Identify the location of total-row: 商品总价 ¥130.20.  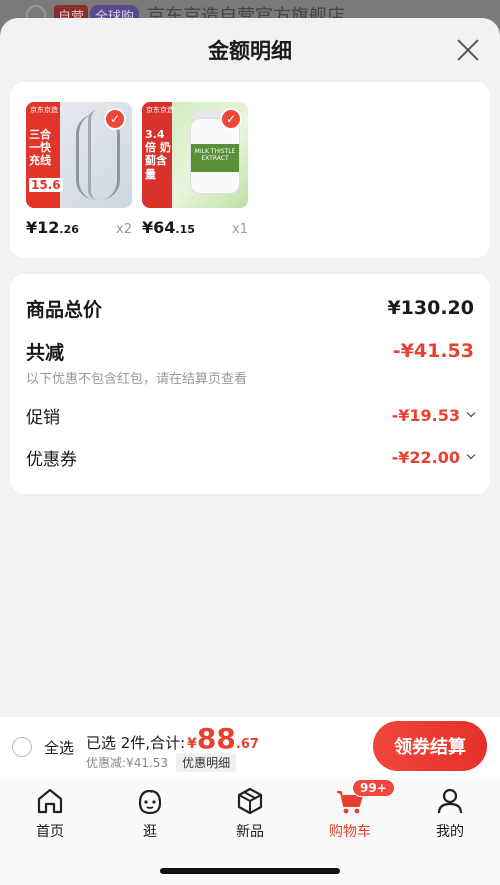
(250, 308).